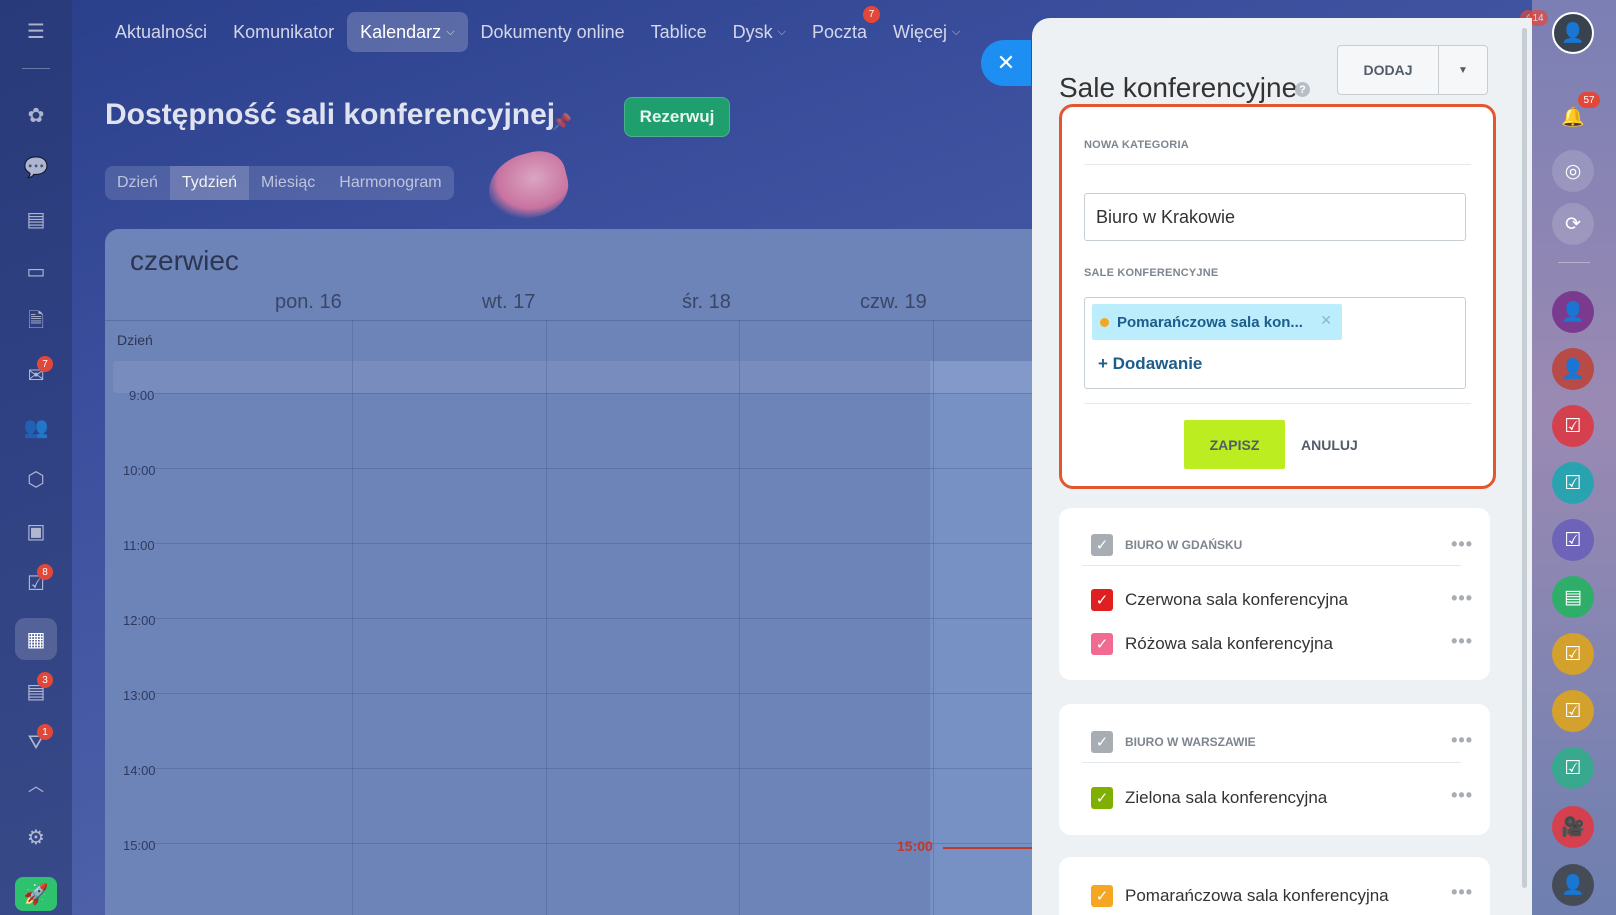 Image resolution: width=1616 pixels, height=915 pixels. What do you see at coordinates (1212, 644) in the screenshot?
I see `room-item: ✓ Różowa sala konferencyjna` at bounding box center [1212, 644].